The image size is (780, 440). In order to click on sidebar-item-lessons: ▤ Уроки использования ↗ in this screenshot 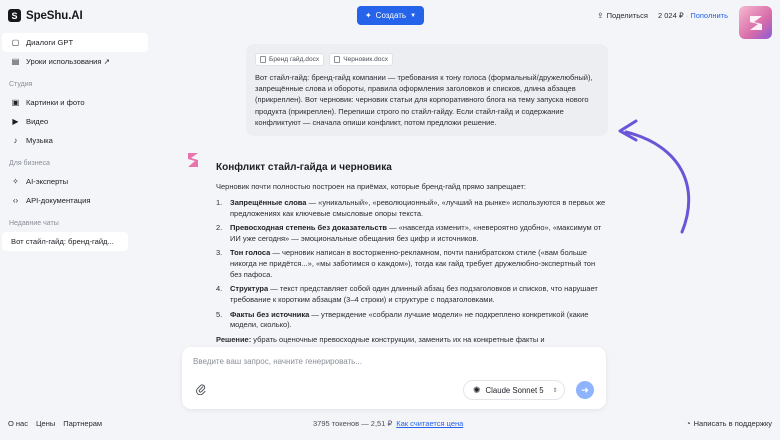, I will do `click(75, 61)`.